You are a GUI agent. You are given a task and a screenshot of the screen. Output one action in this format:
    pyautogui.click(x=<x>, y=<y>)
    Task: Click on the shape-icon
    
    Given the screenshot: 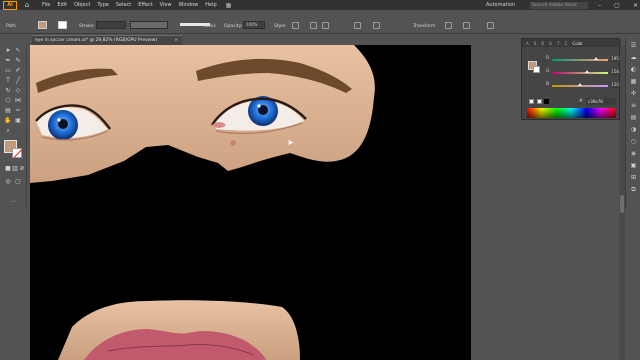 What is the action you would take?
    pyautogui.click(x=357, y=25)
    